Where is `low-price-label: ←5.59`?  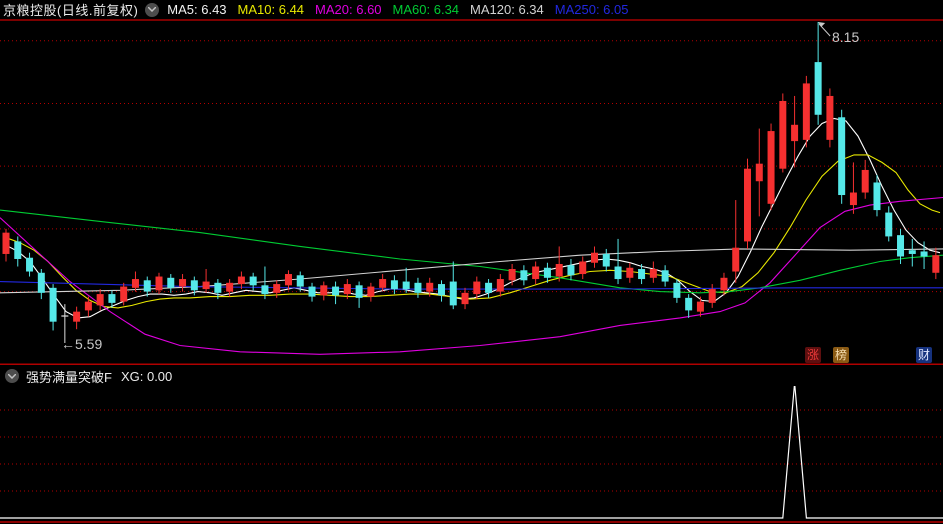
low-price-label: ←5.59 is located at coordinates (82, 344).